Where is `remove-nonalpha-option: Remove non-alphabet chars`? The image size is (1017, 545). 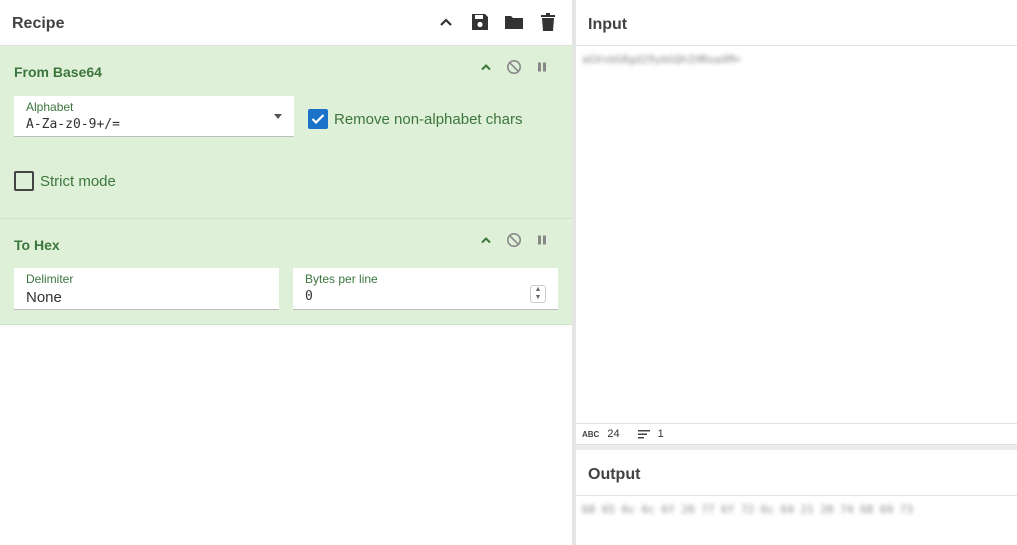
remove-nonalpha-option: Remove non-alphabet chars is located at coordinates (415, 119).